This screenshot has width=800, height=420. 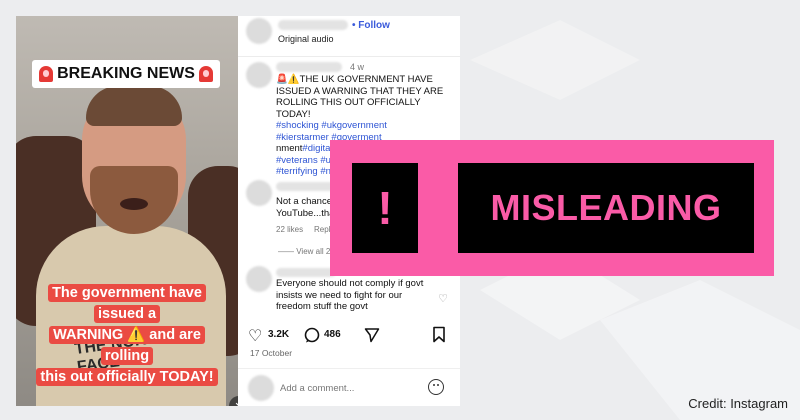 What do you see at coordinates (306, 39) in the screenshot?
I see `audio-label: Original audio` at bounding box center [306, 39].